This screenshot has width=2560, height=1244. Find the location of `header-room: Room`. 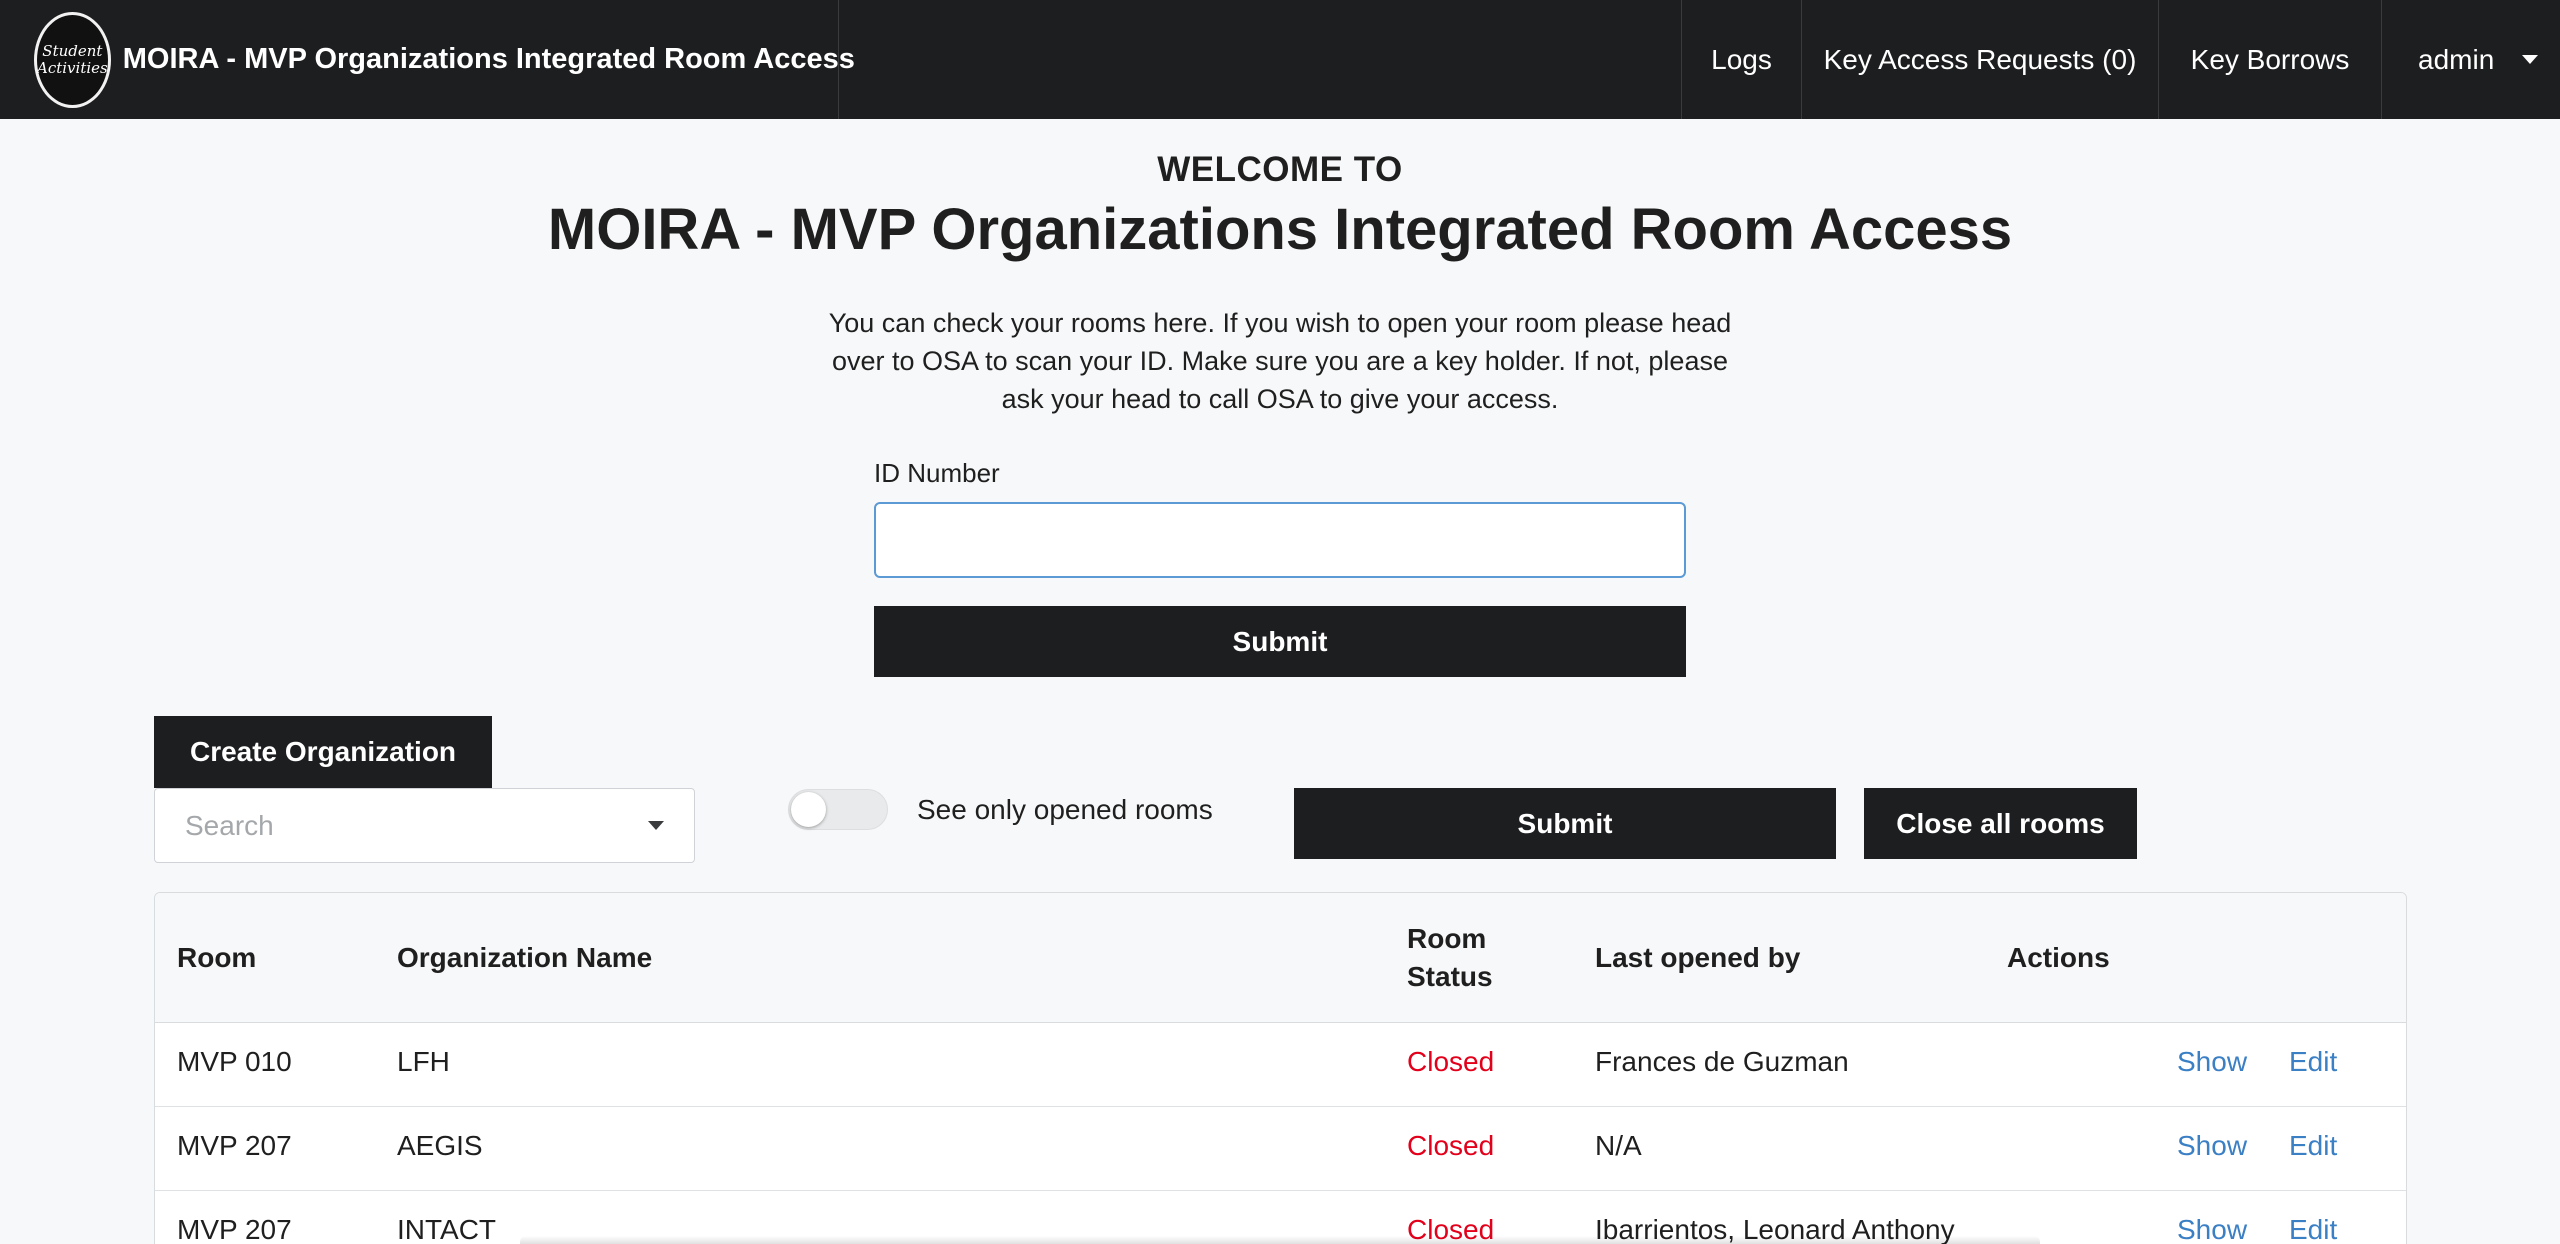

header-room: Room is located at coordinates (217, 957).